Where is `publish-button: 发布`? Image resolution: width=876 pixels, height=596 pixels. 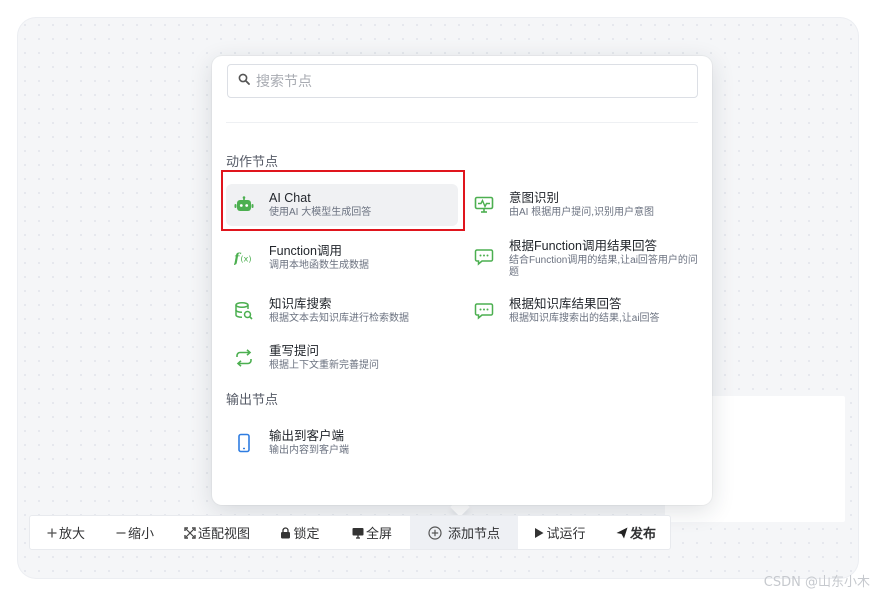 publish-button: 发布 is located at coordinates (636, 532).